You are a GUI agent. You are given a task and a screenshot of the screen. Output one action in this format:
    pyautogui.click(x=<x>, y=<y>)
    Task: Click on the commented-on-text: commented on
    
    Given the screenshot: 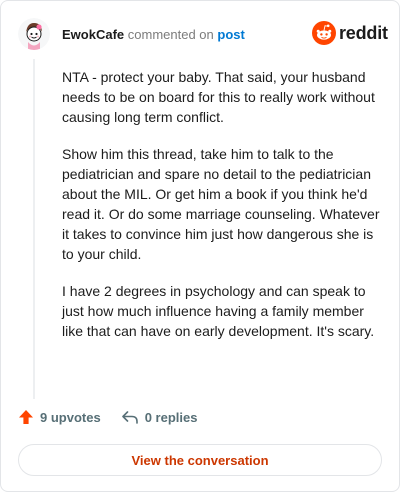 What is the action you would take?
    pyautogui.click(x=170, y=34)
    